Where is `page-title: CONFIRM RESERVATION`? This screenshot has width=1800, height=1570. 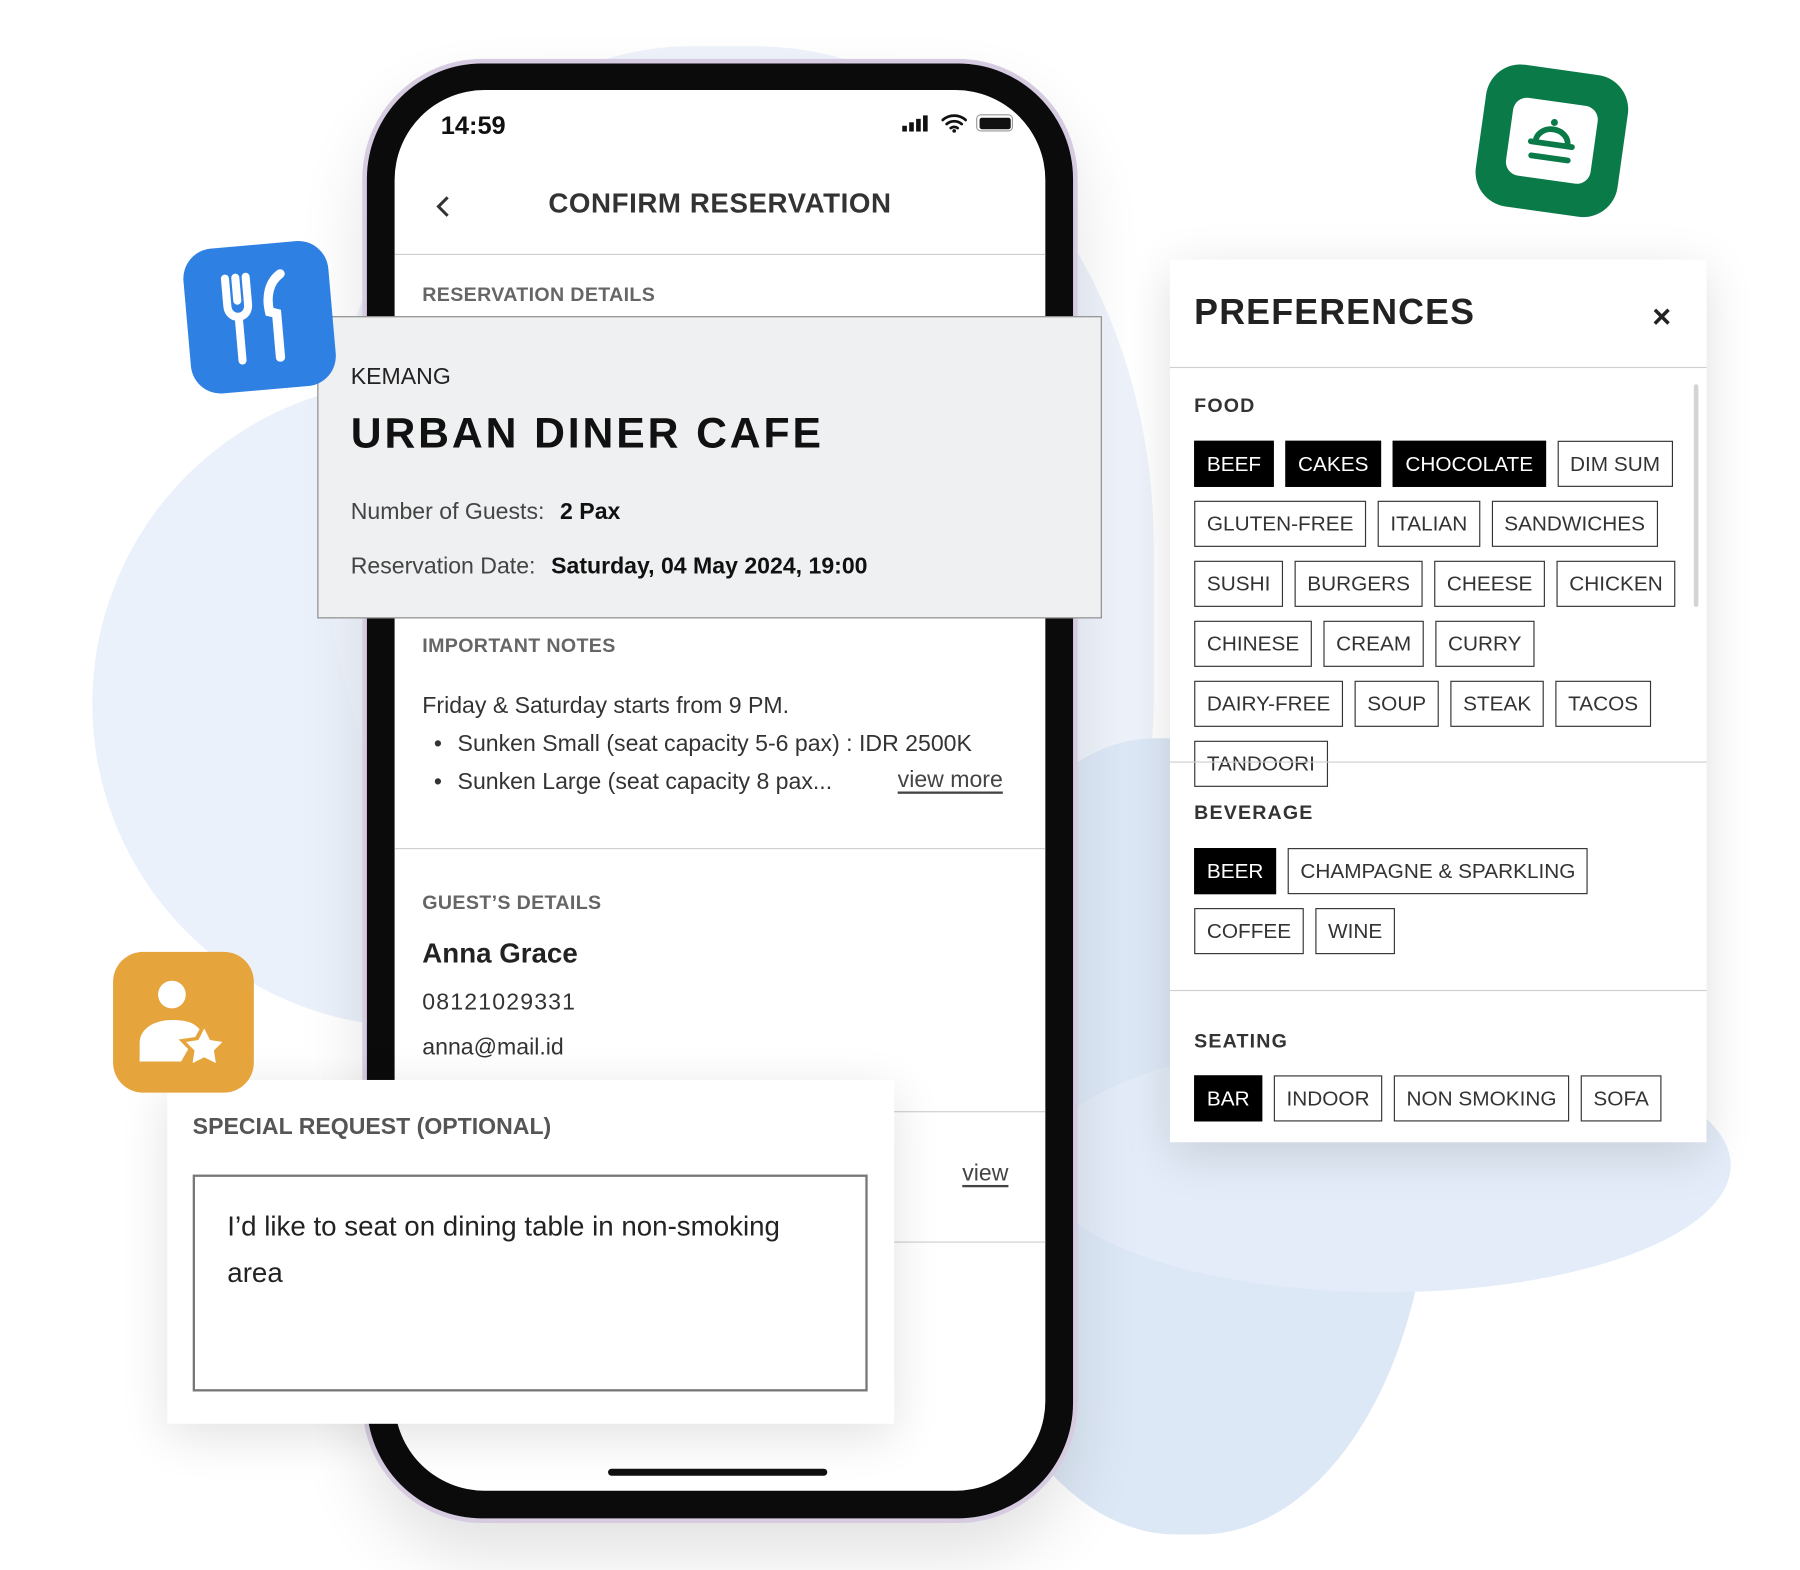 page-title: CONFIRM RESERVATION is located at coordinates (720, 204).